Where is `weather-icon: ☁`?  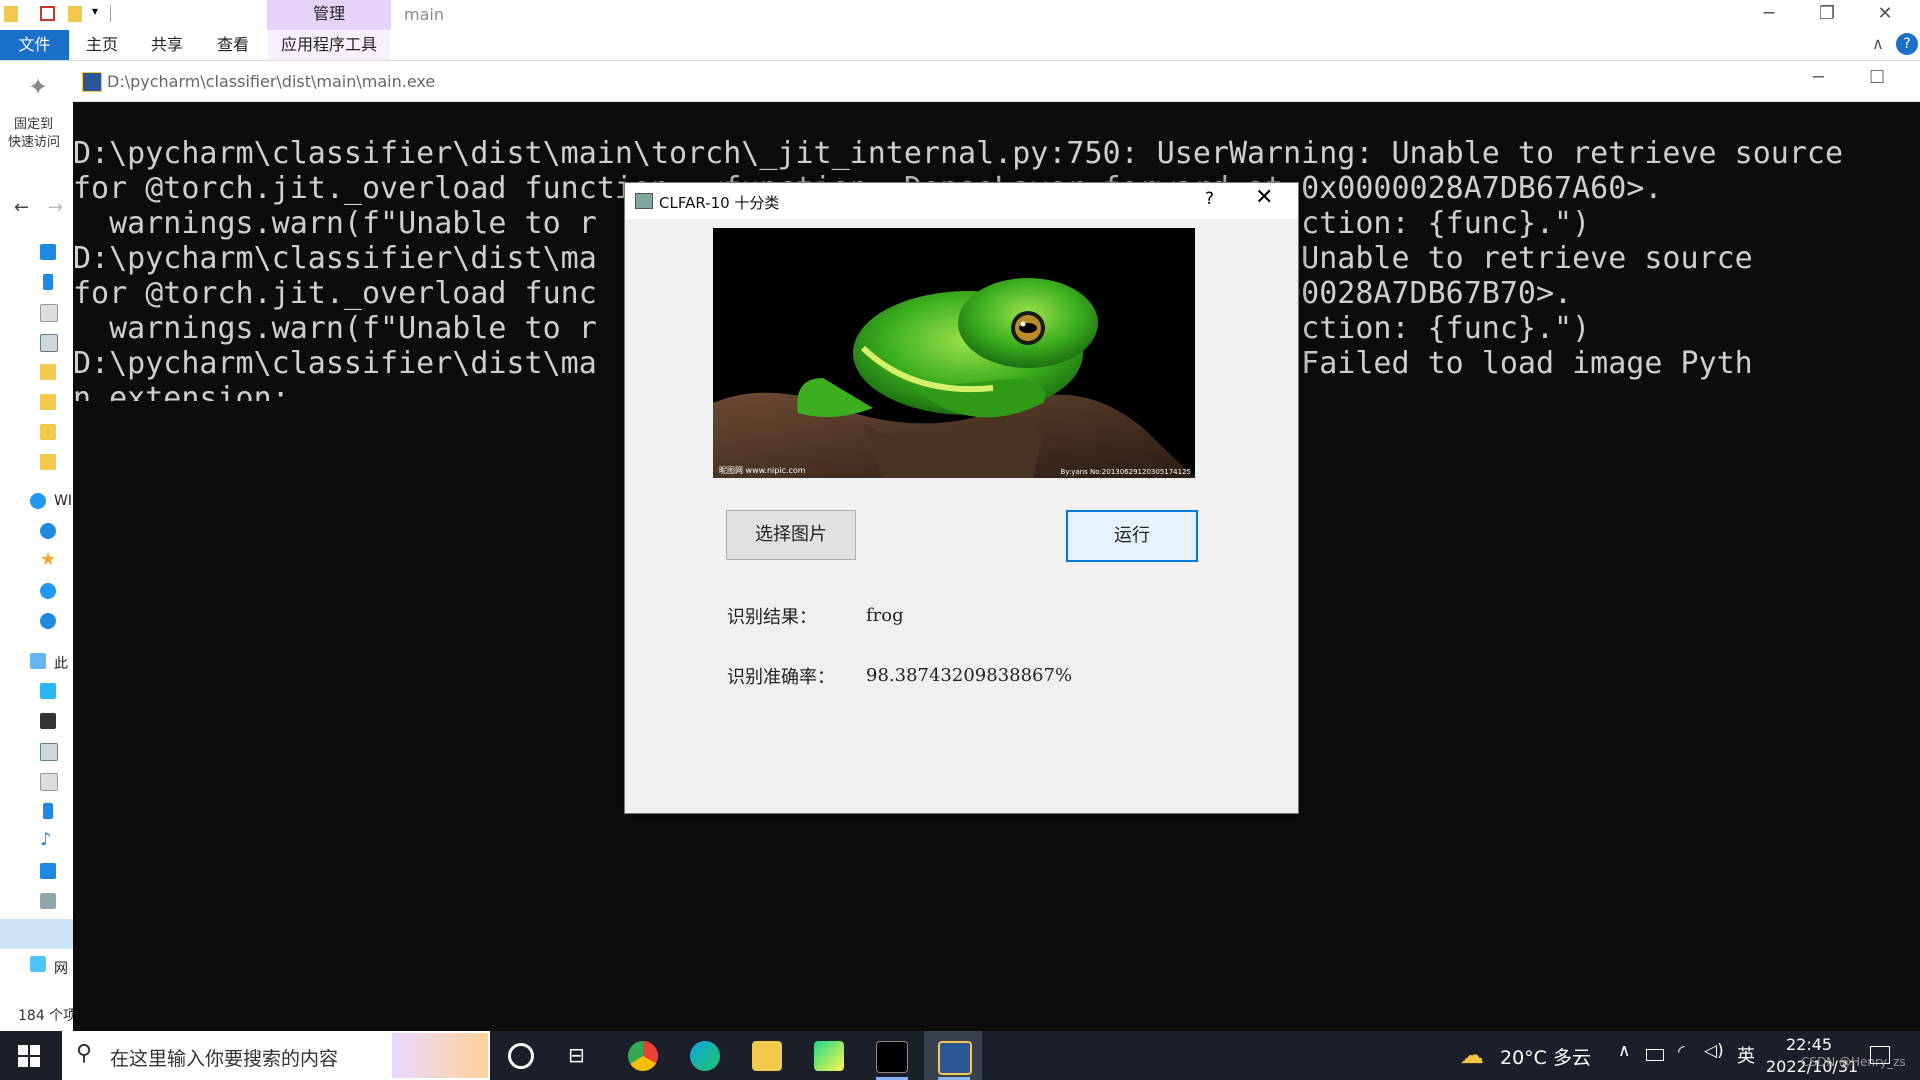 weather-icon: ☁ is located at coordinates (1472, 1055).